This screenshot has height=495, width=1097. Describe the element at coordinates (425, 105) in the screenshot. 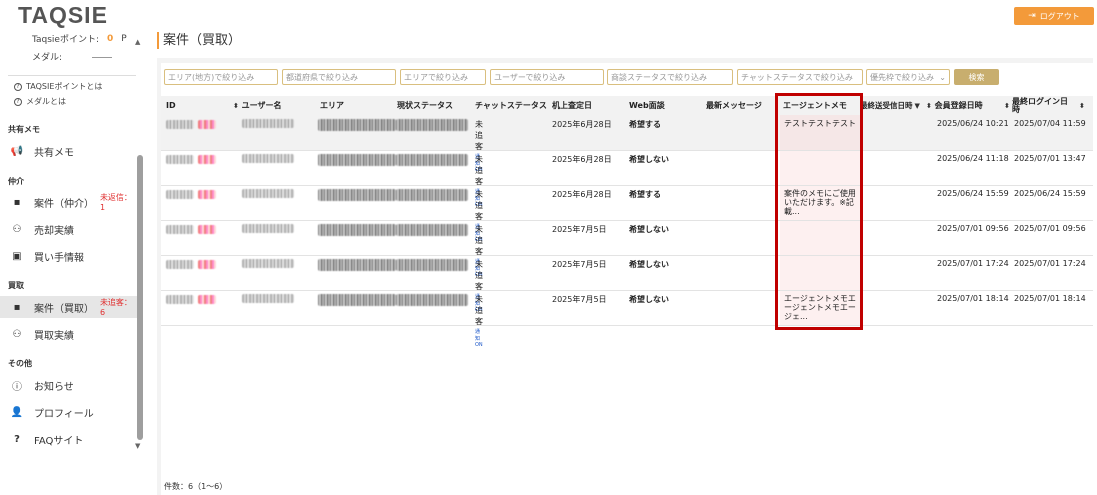

I see `col-header-current-status: 現状ステータス` at that location.